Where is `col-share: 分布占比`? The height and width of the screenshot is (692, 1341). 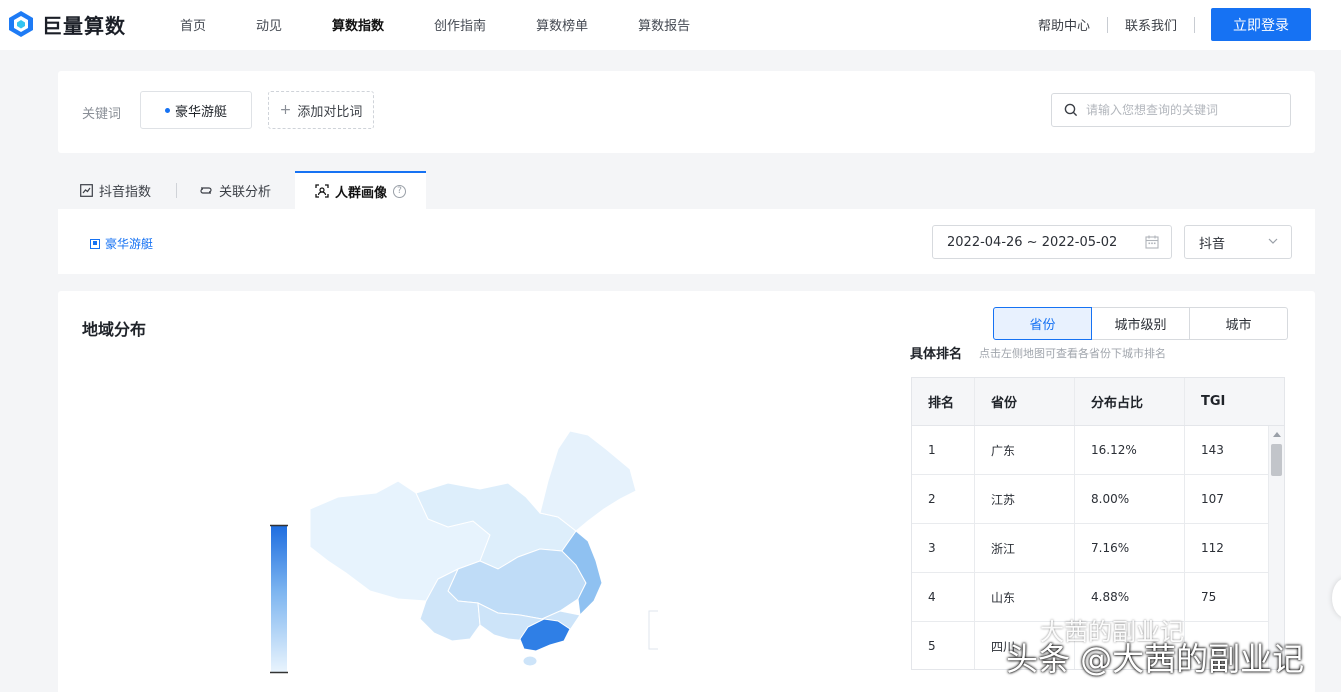
col-share: 分布占比 is located at coordinates (1130, 401).